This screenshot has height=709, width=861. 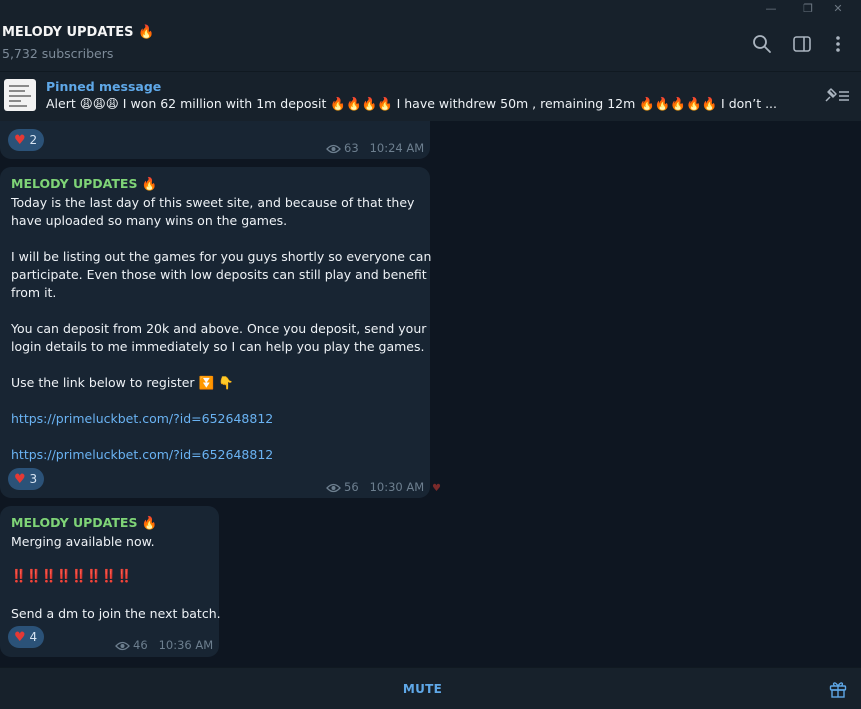 What do you see at coordinates (422, 689) in the screenshot?
I see `mute-button: MUTE` at bounding box center [422, 689].